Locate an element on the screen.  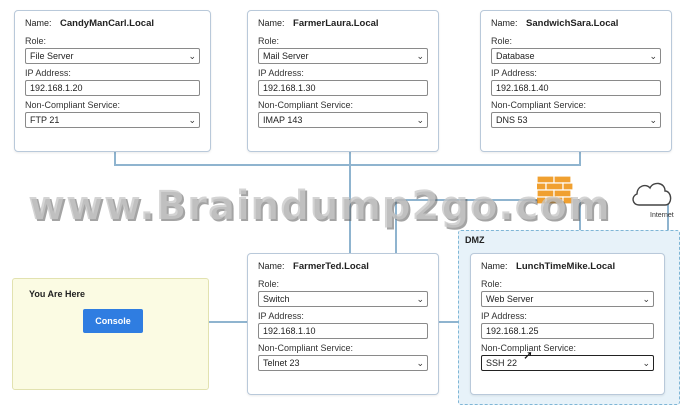
role-select: Mail Server ⌄ is located at coordinates (343, 56).